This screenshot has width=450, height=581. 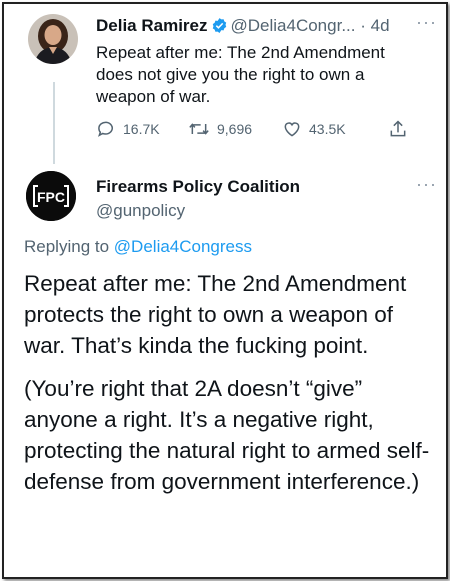 I want to click on retweet-button: 9,696, so click(x=220, y=129).